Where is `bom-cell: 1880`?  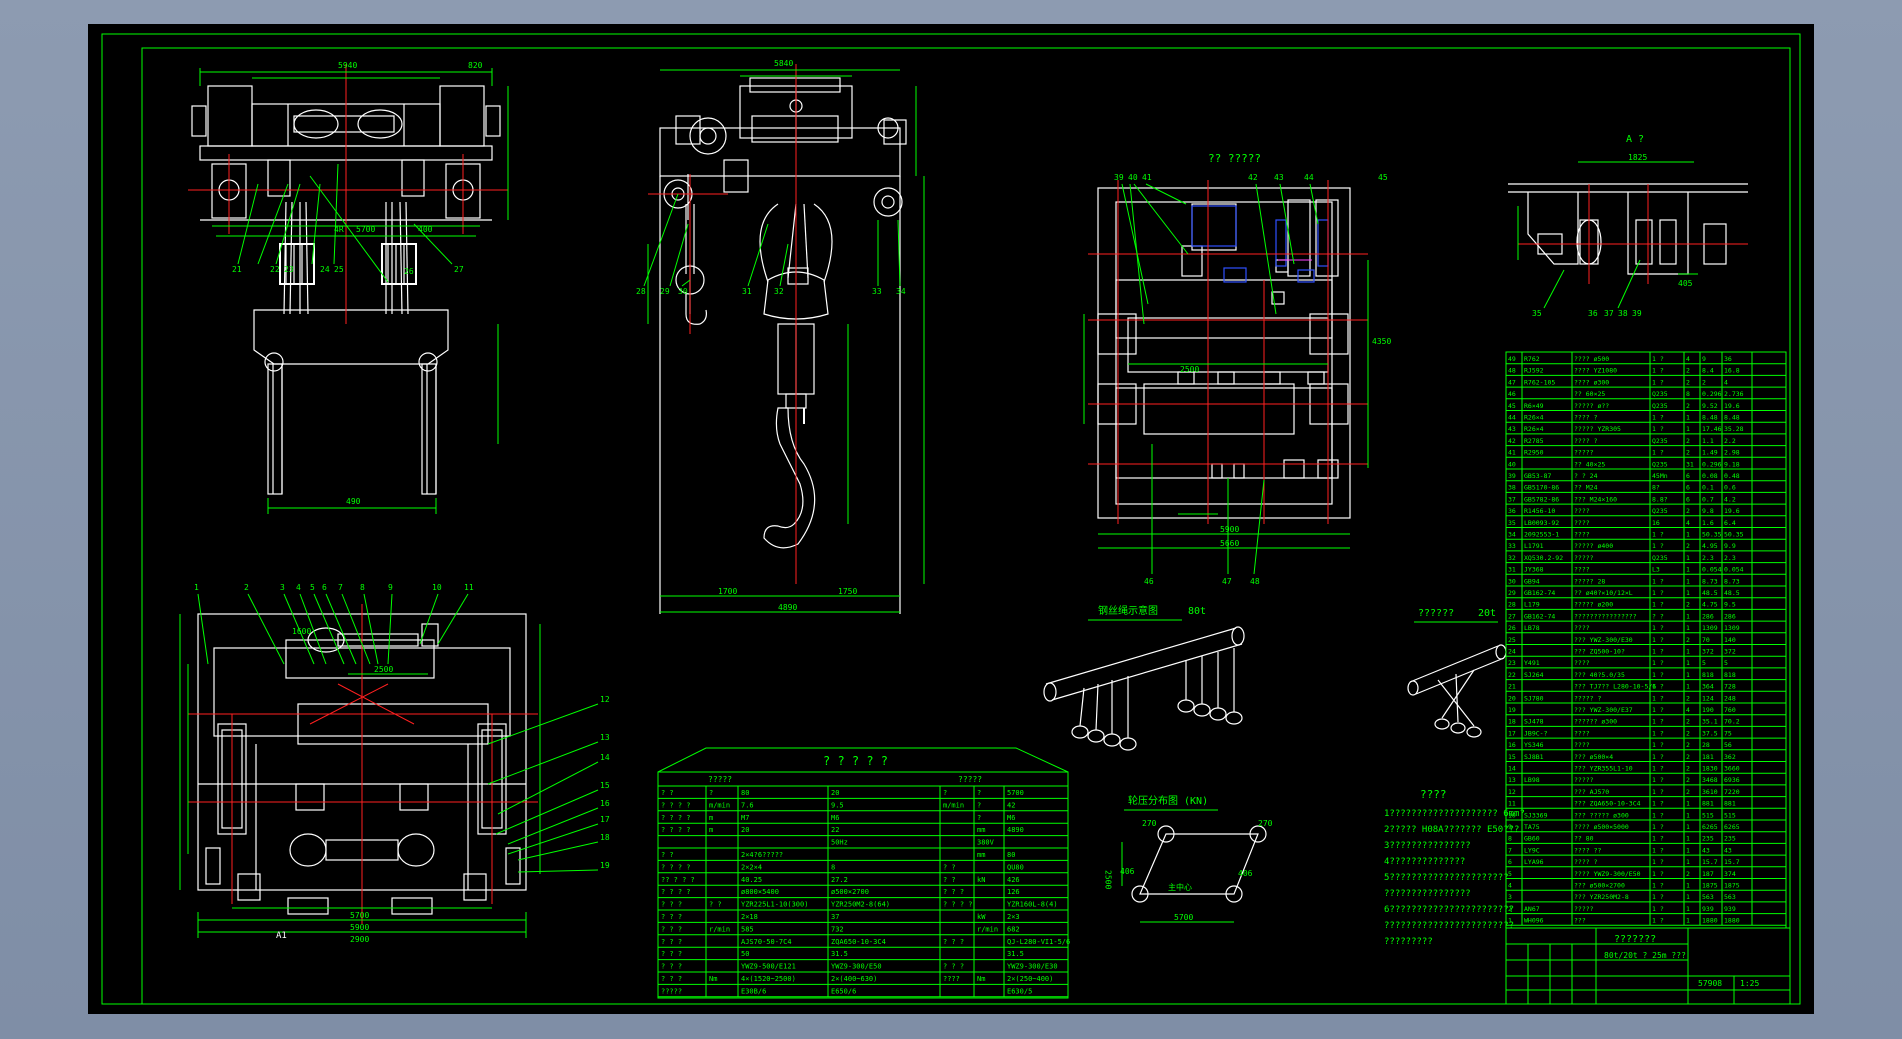
bom-cell: 1880 is located at coordinates (1732, 921).